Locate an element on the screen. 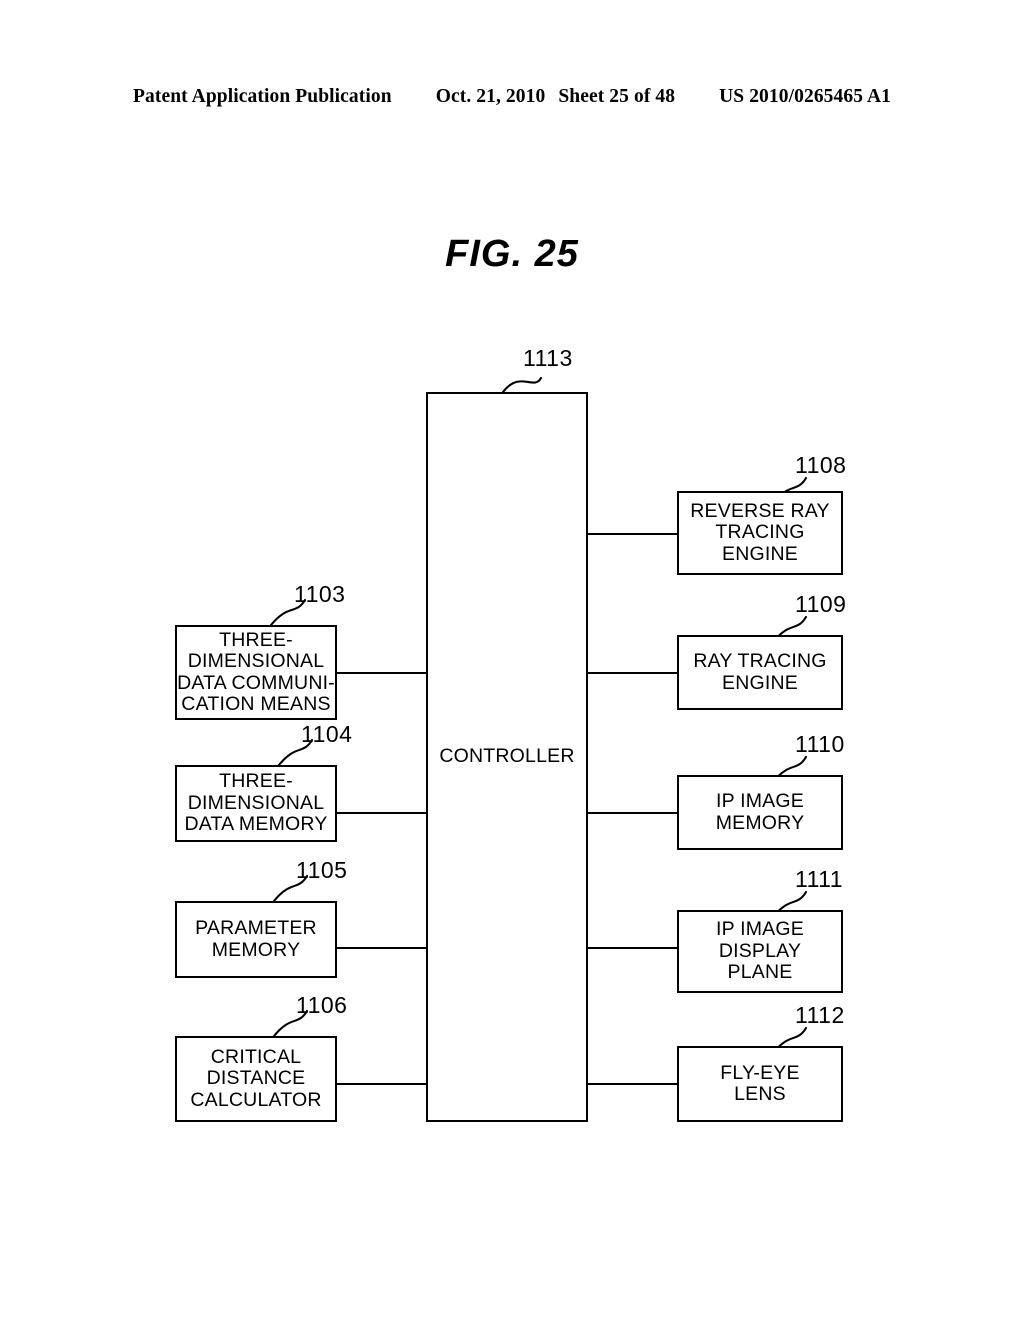 Image resolution: width=1024 pixels, height=1320 pixels. header-publication: Patent Application Publication is located at coordinates (262, 96).